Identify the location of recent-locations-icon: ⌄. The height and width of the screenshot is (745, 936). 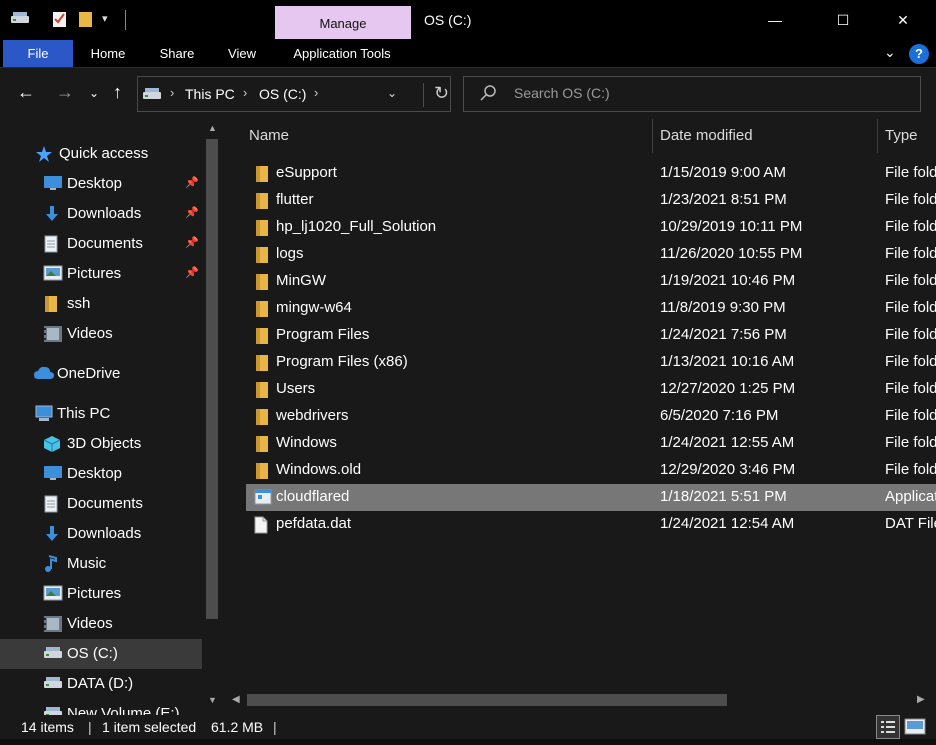
(94, 93).